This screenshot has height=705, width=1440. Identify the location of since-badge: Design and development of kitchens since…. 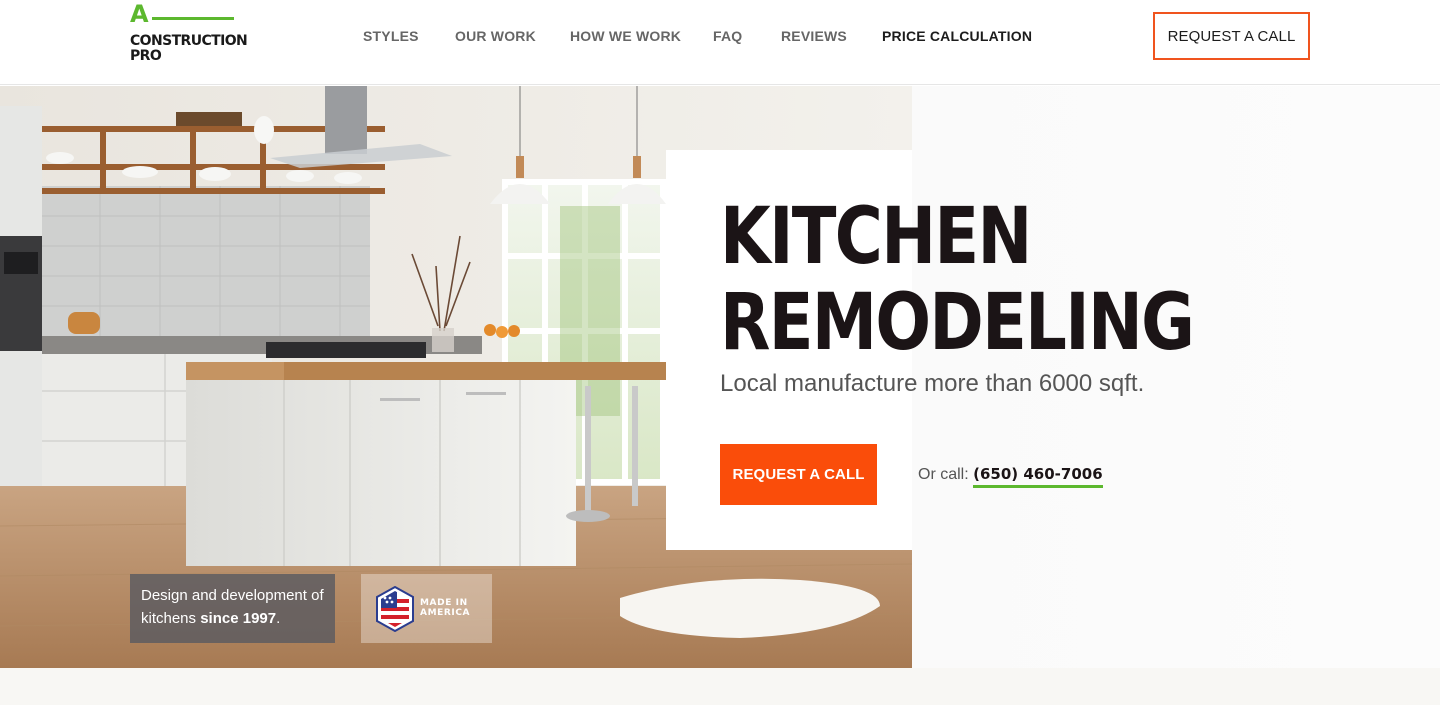
(232, 608).